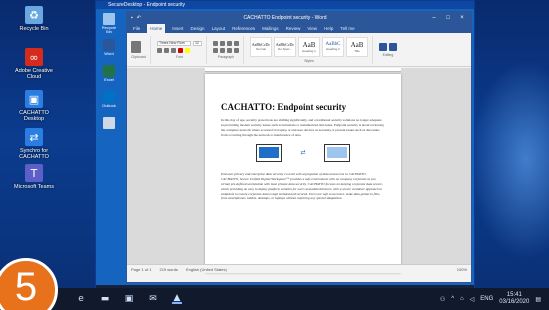 The width and height of the screenshot is (549, 310). Describe the element at coordinates (173, 43) in the screenshot. I see `font-name-select: Times New Rom` at that location.